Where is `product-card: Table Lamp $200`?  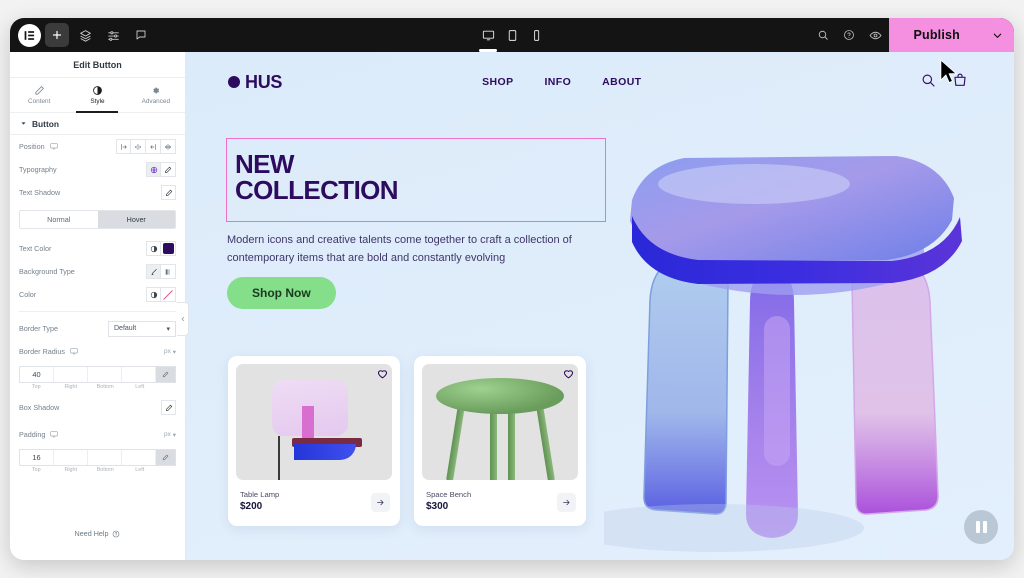 product-card: Table Lamp $200 is located at coordinates (314, 441).